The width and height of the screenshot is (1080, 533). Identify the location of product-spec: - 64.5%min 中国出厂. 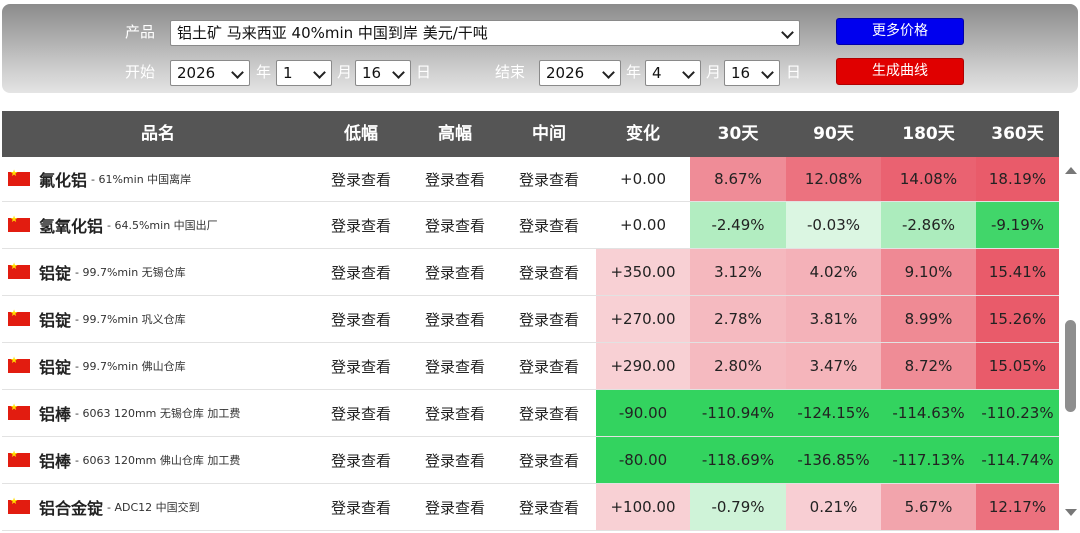
(162, 225).